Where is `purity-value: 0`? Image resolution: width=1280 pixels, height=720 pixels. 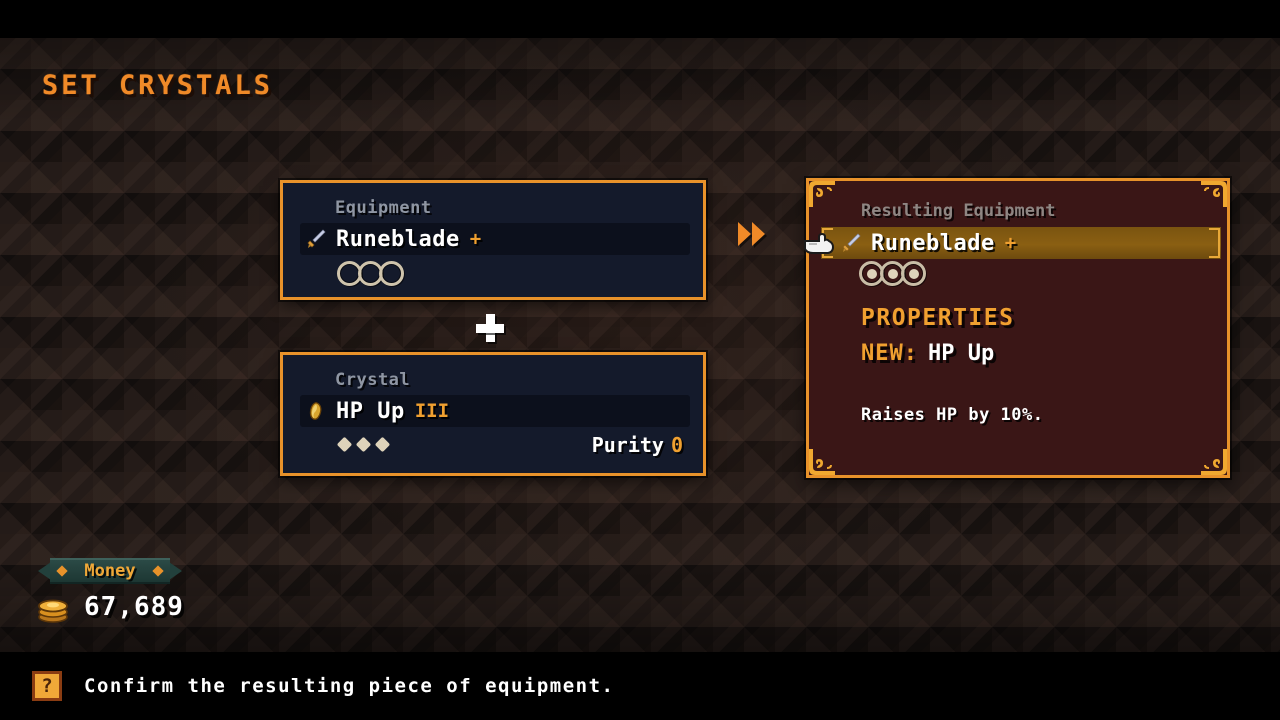 purity-value: 0 is located at coordinates (676, 445).